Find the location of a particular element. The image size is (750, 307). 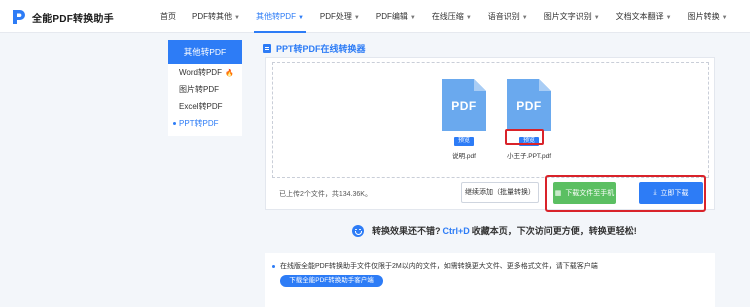

file-name: 说明.pdf is located at coordinates (464, 156).